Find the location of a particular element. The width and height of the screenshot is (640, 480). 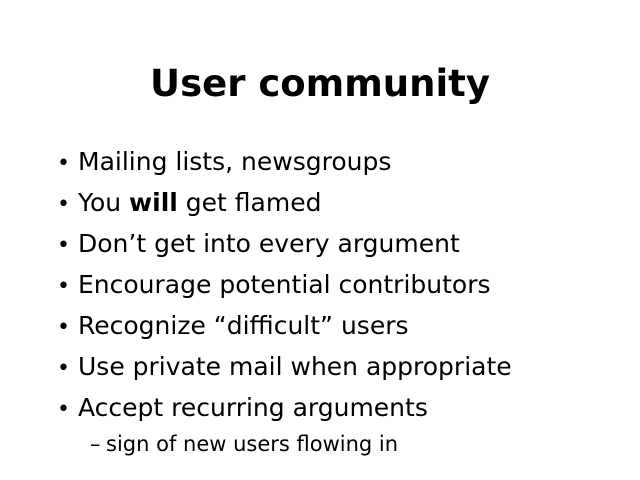

sub-bullet-item: – sign of new users flowing in is located at coordinates (244, 444).